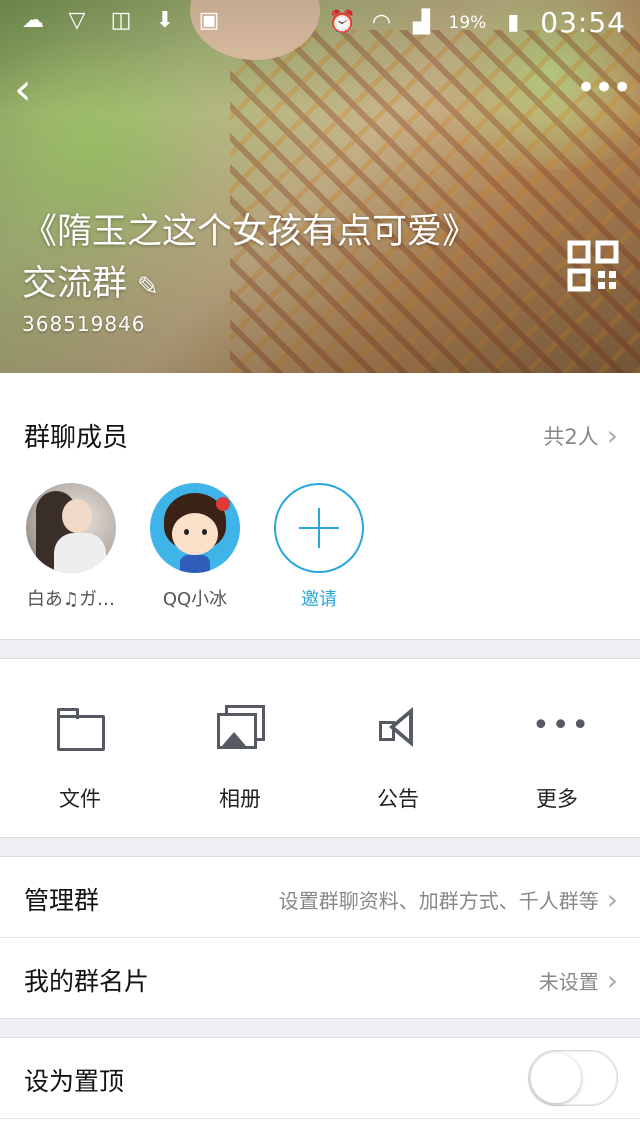 The height and width of the screenshot is (1139, 640). I want to click on status-left-icons: ☁ ▽ ◫ ⬇ ▣, so click(121, 21).